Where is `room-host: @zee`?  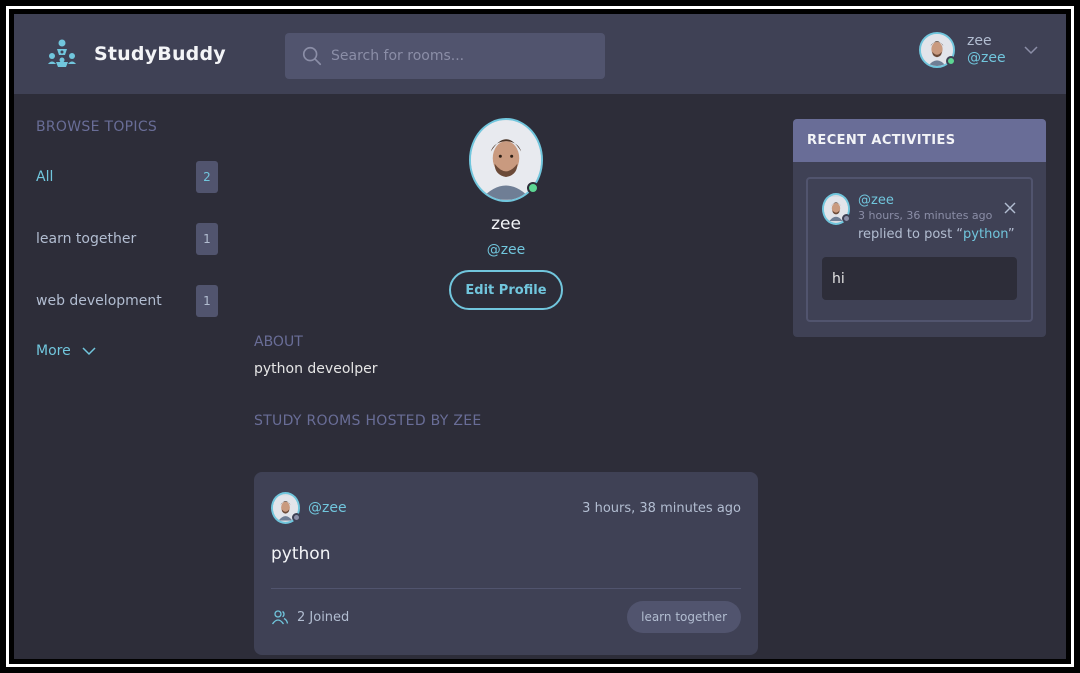
room-host: @zee is located at coordinates (309, 508).